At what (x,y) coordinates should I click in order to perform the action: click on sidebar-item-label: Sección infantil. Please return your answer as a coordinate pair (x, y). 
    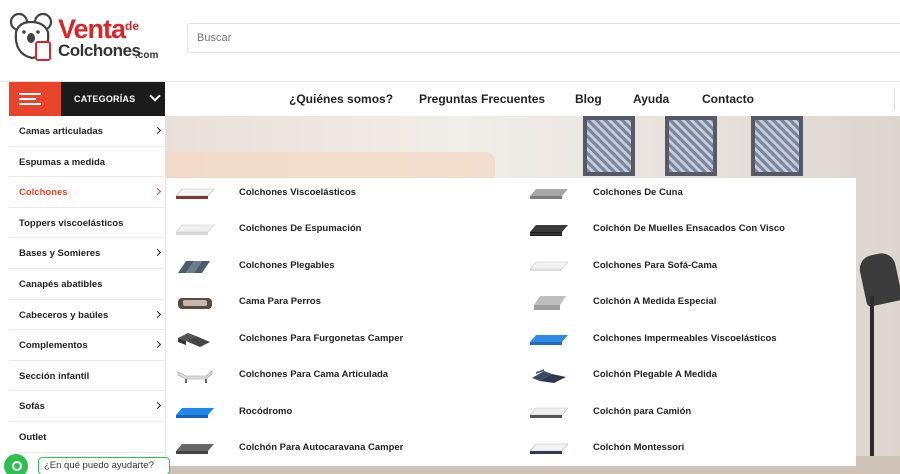
    Looking at the image, I should click on (54, 376).